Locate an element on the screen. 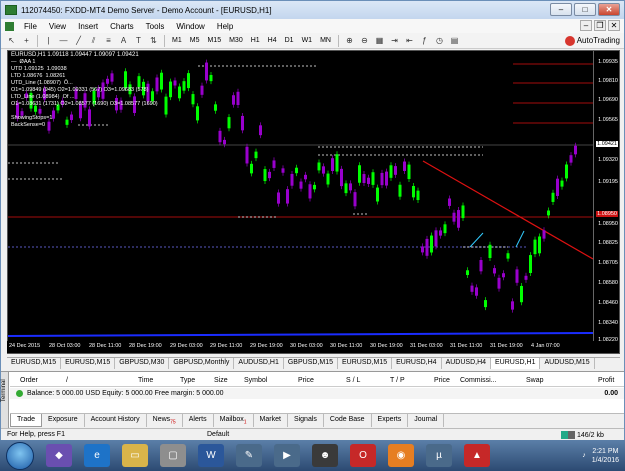  tab-signals: Signals is located at coordinates (306, 420).